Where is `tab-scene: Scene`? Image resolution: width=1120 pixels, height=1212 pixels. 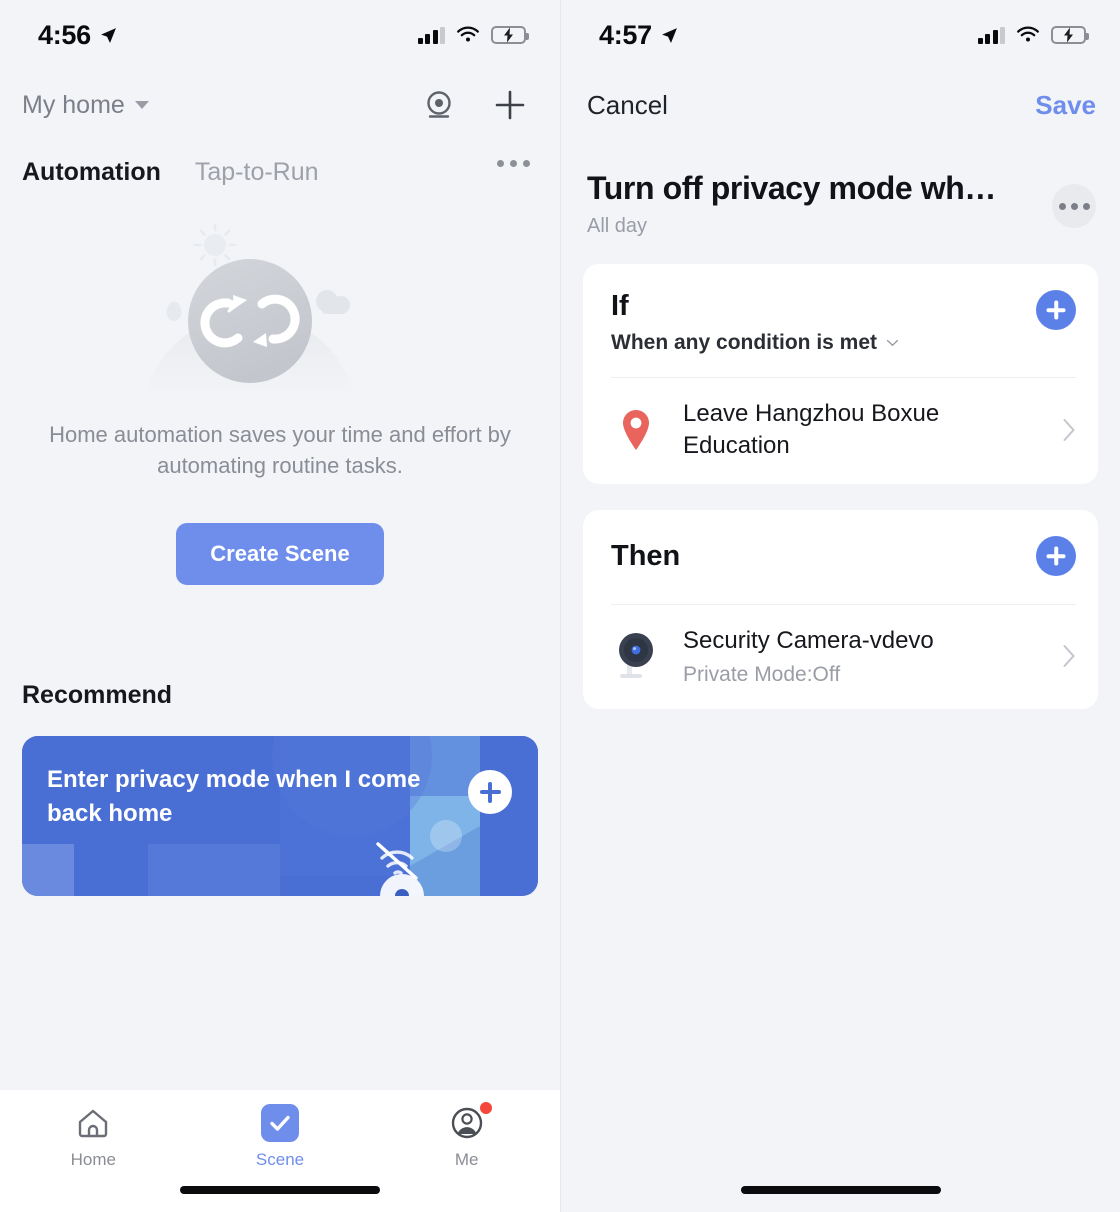
tab-scene: Scene is located at coordinates (280, 1137).